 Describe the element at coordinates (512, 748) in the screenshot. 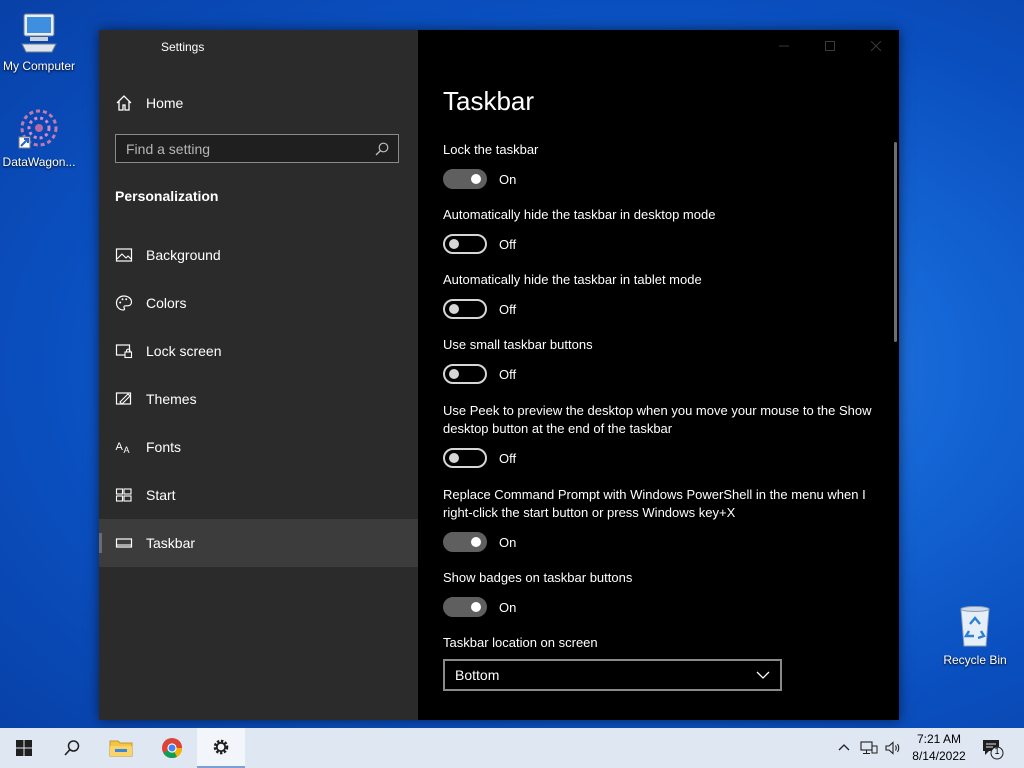

I see `taskbar: 7:21 AM 8/14/2022 1` at that location.